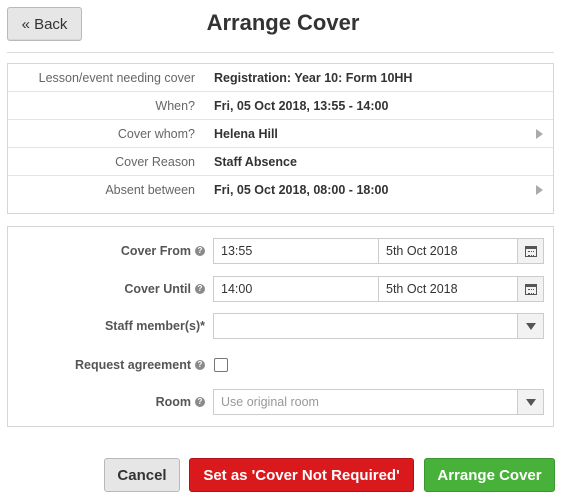  What do you see at coordinates (157, 289) in the screenshot?
I see `cover-until-label-text: Cover Until` at bounding box center [157, 289].